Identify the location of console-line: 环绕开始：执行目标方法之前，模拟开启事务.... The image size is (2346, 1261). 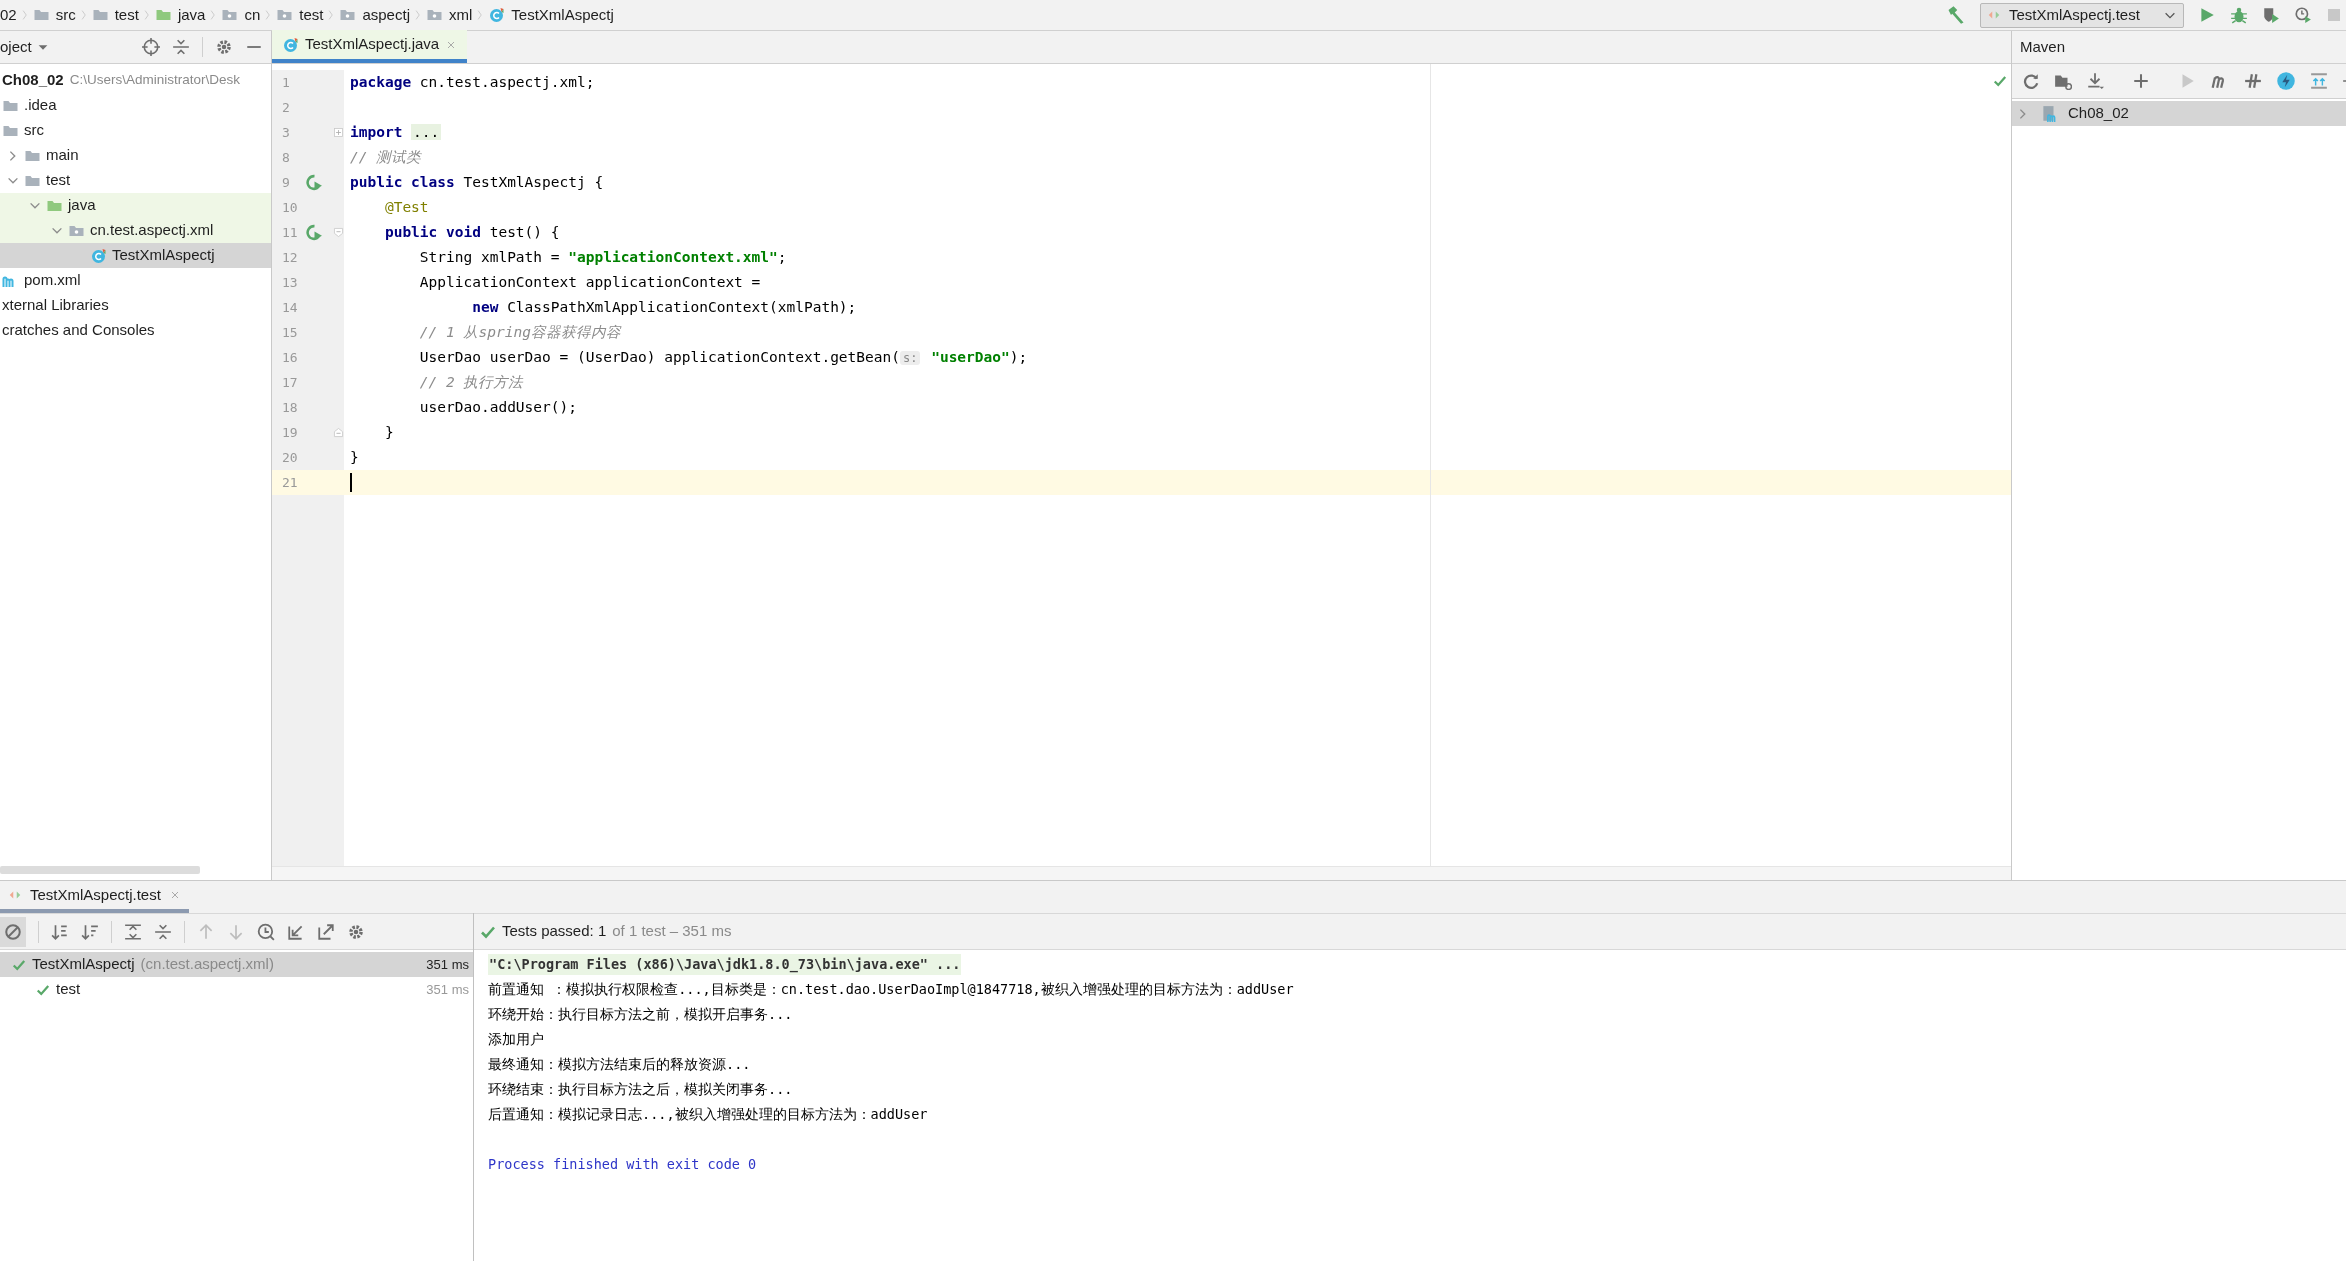
(640, 1015).